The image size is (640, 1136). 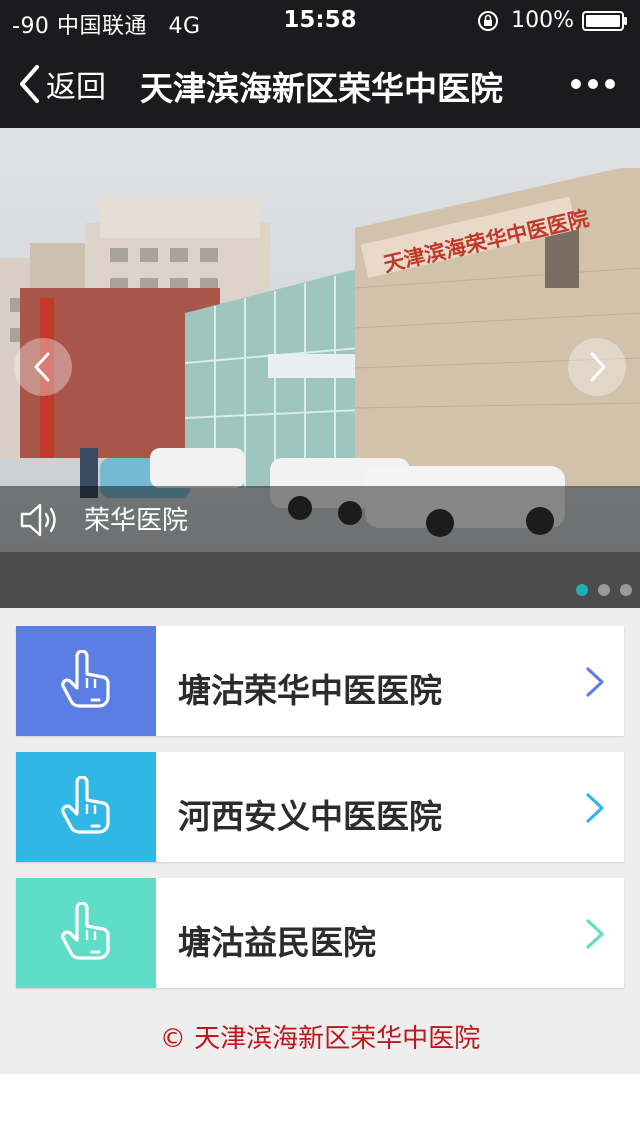 What do you see at coordinates (593, 84) in the screenshot?
I see `more-dots-icon` at bounding box center [593, 84].